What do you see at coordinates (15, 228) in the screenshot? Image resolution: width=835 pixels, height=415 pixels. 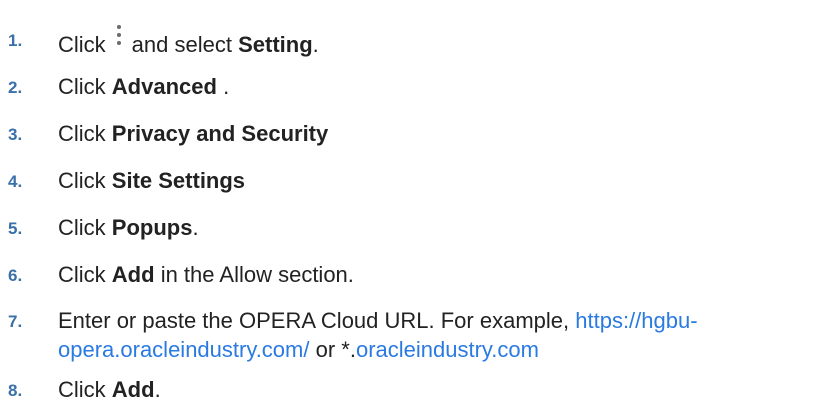 I see `step-number: 5.` at bounding box center [15, 228].